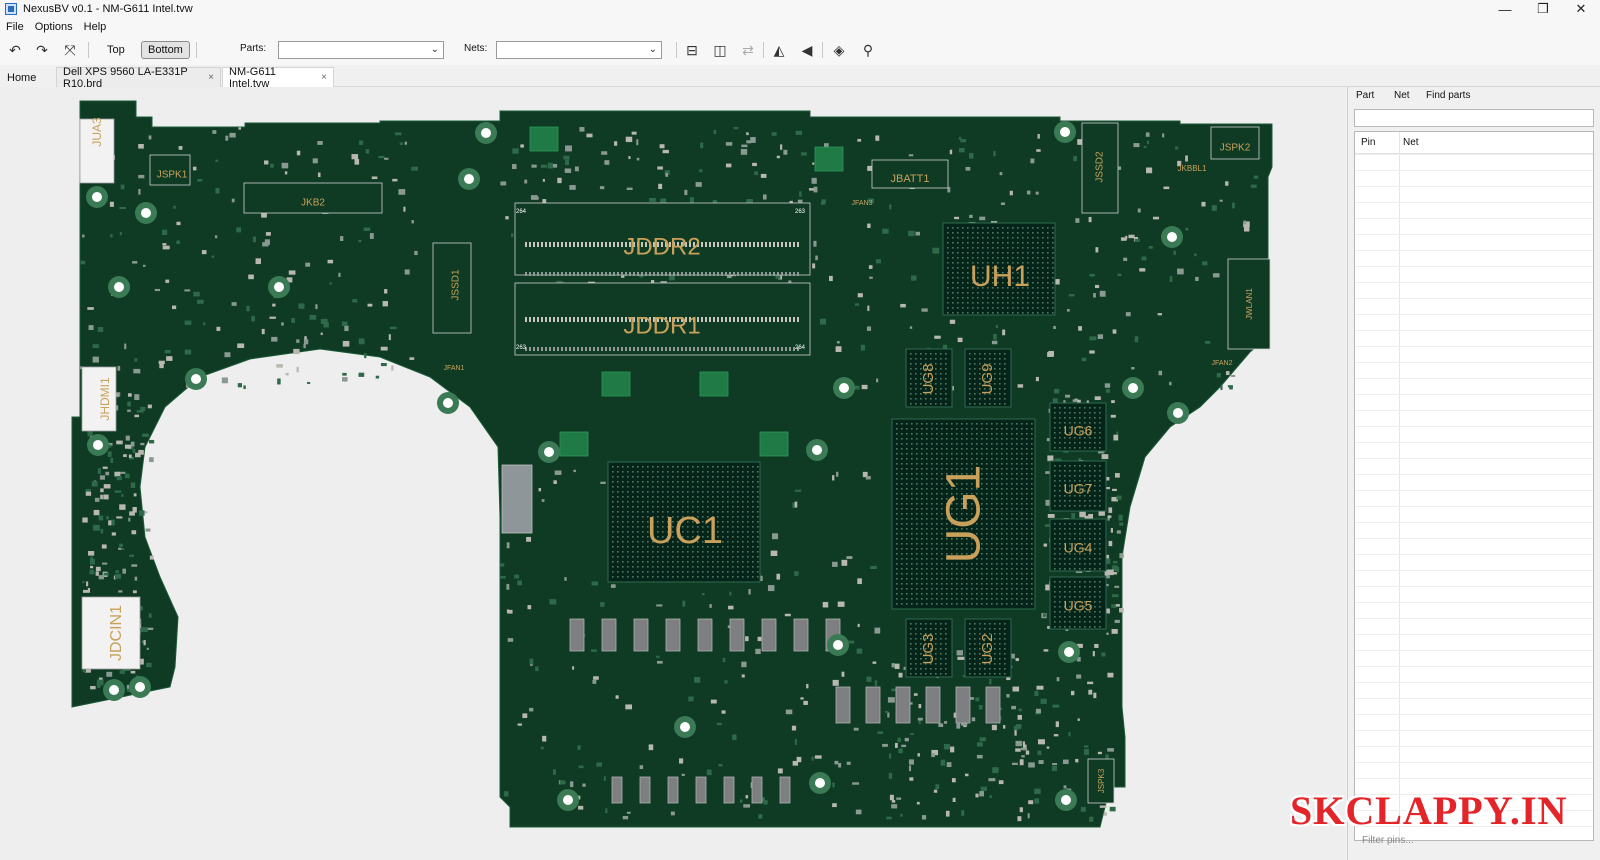 Image resolution: width=1600 pixels, height=860 pixels. Describe the element at coordinates (829, 159) in the screenshot. I see `test-point` at that location.